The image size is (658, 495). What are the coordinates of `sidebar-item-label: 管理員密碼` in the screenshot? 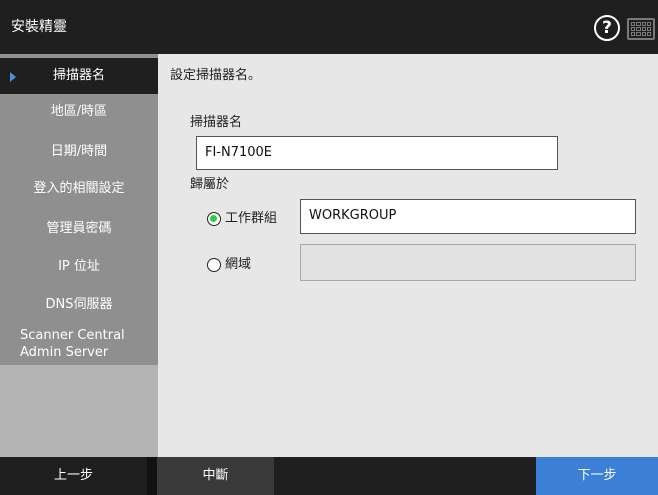 It's located at (79, 228).